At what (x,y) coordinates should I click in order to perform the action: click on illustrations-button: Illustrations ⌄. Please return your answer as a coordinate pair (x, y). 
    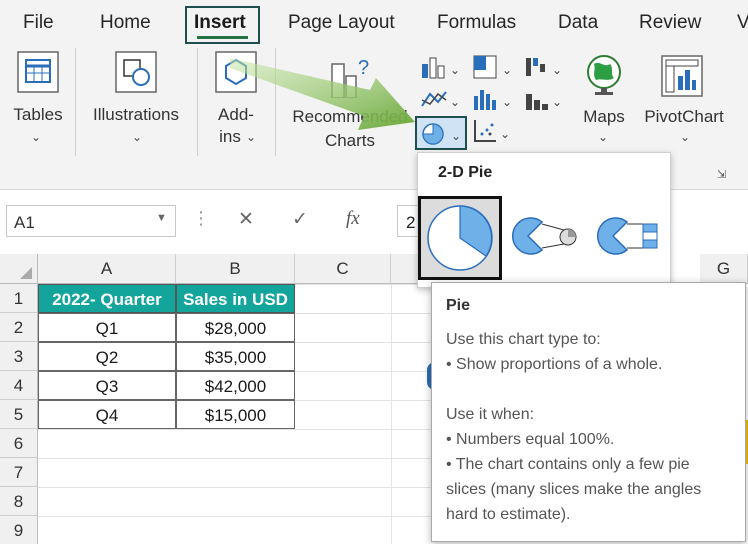
    Looking at the image, I should click on (136, 114).